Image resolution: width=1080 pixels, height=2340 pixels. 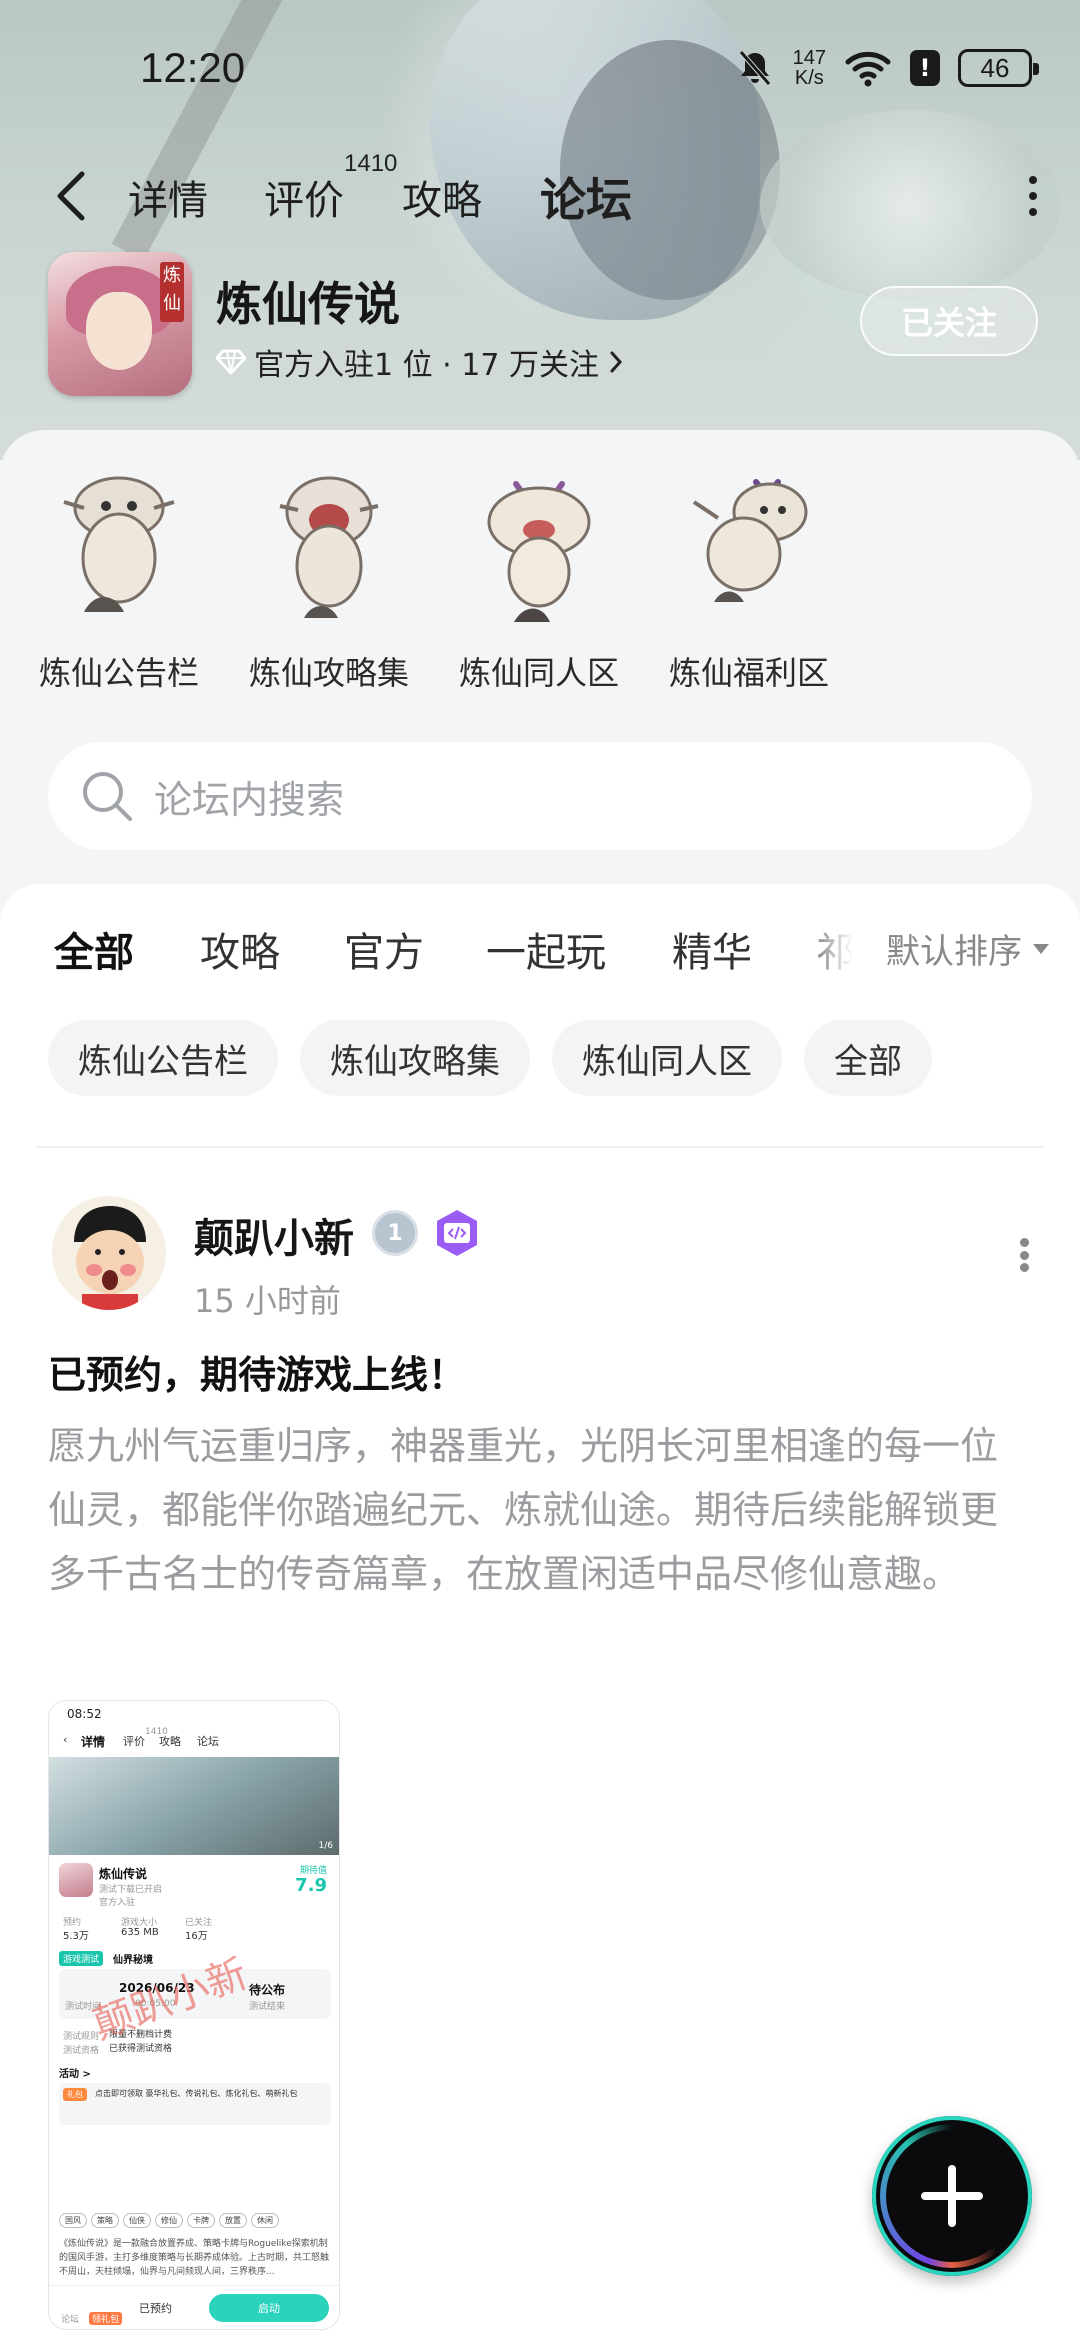 I want to click on plus-icon, so click(x=952, y=2196).